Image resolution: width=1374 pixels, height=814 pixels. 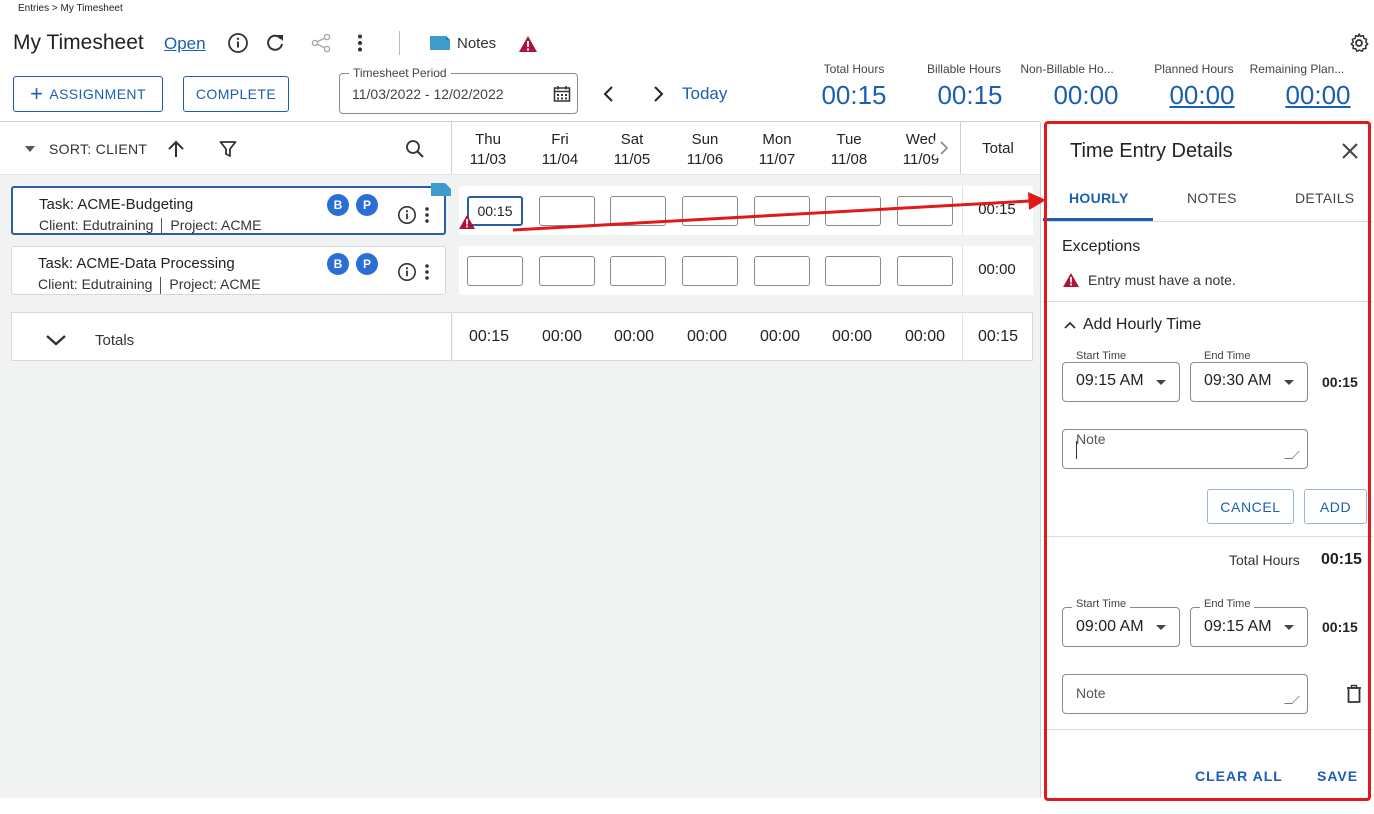 What do you see at coordinates (632, 159) in the screenshot?
I see `day-date: 11/05` at bounding box center [632, 159].